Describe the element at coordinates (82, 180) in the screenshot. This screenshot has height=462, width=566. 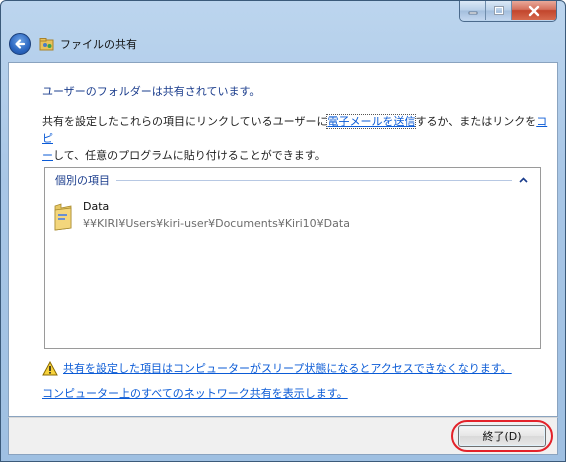
I see `group-label: 個別の項目` at that location.